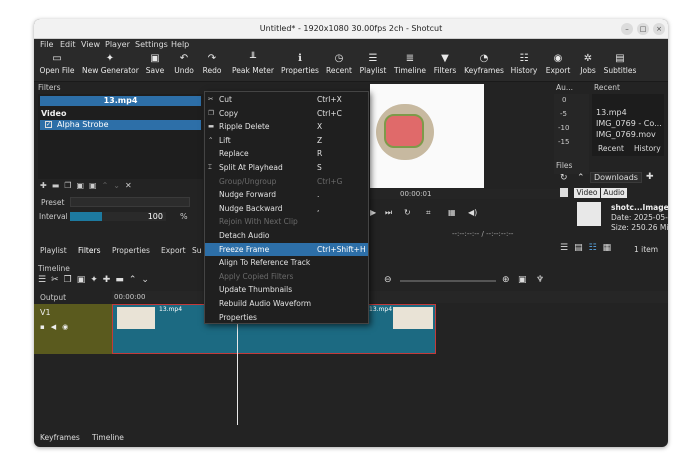 This screenshot has width=700, height=469. I want to click on lock-icon: ▪, so click(45, 327).